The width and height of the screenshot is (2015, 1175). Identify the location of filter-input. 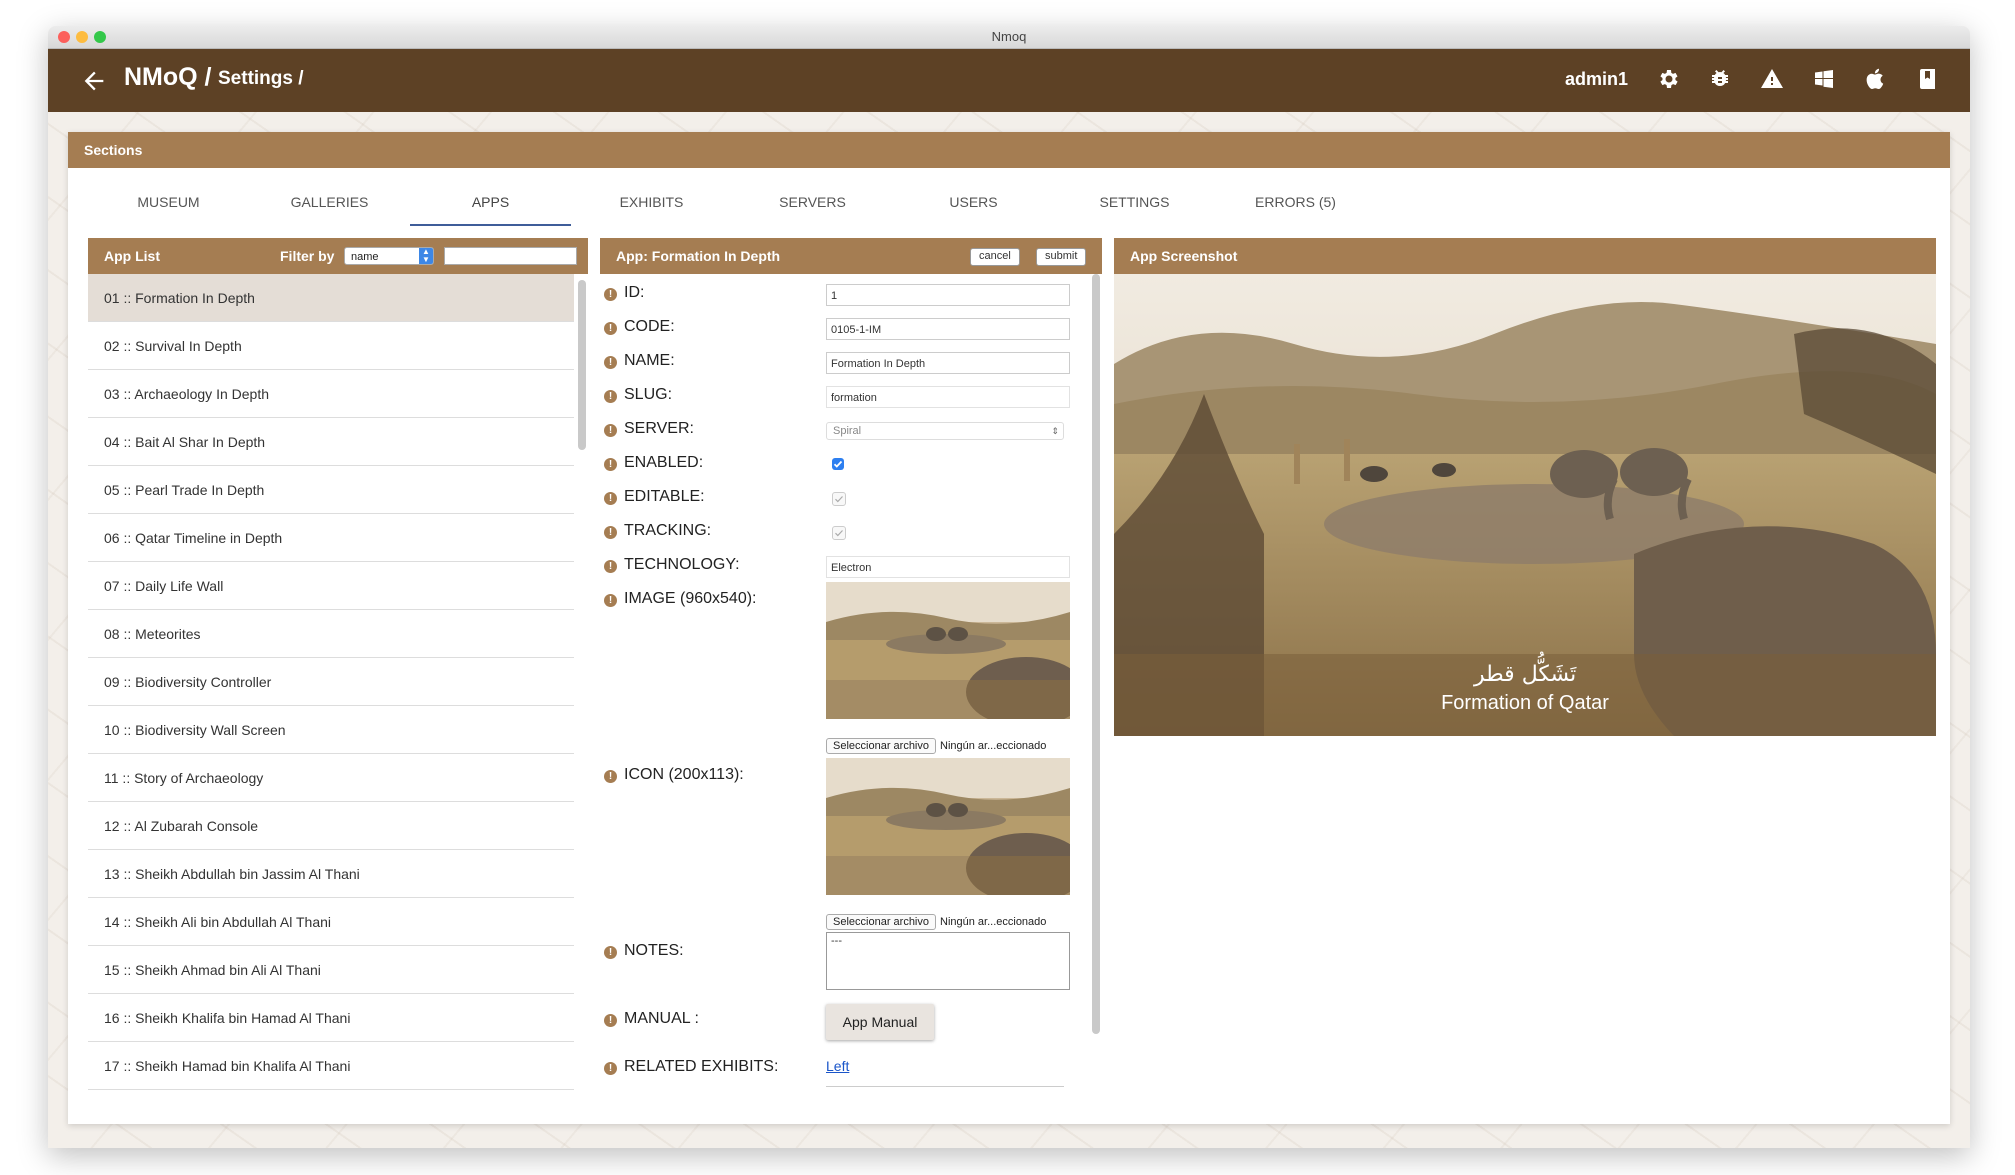
(510, 256).